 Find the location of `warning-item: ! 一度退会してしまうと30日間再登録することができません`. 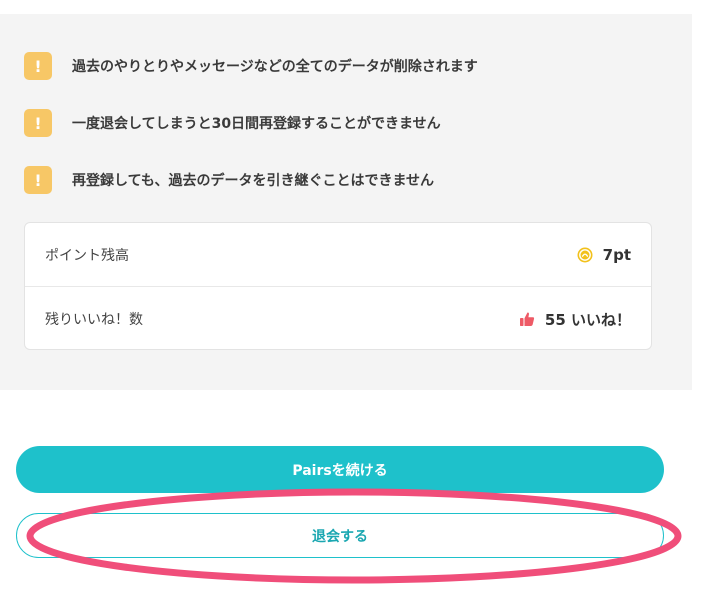

warning-item: ! 一度退会してしまうと30日間再登録することができません is located at coordinates (232, 123).